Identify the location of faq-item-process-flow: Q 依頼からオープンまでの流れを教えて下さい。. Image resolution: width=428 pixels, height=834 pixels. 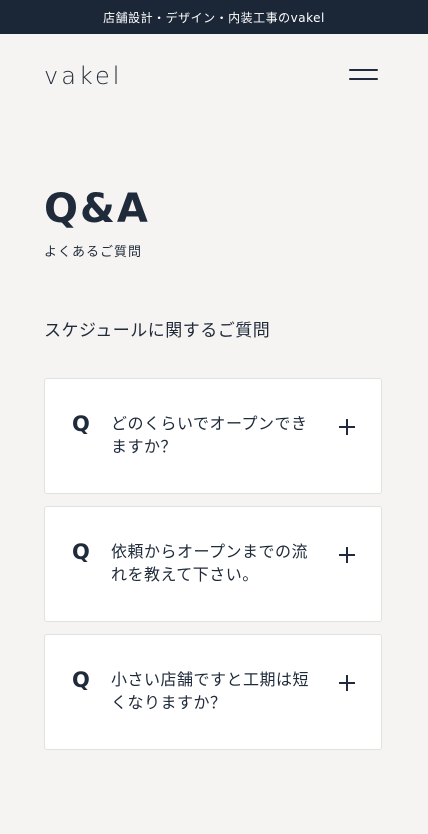
(213, 564).